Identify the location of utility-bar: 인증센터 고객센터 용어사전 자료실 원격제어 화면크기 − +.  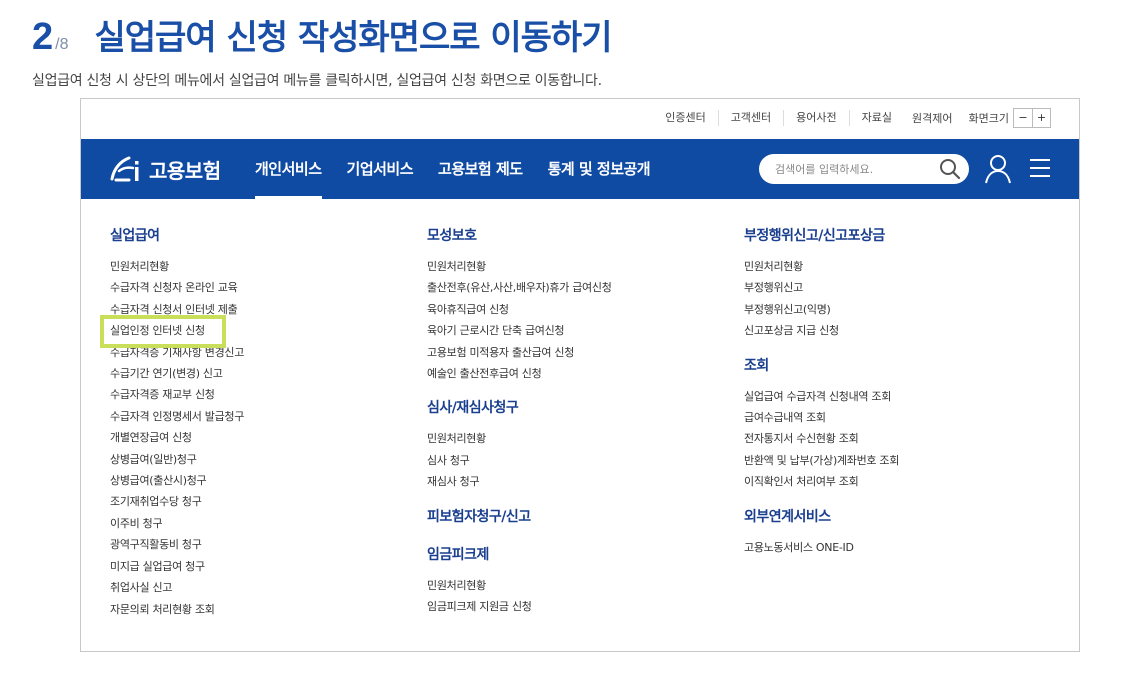
(852, 118).